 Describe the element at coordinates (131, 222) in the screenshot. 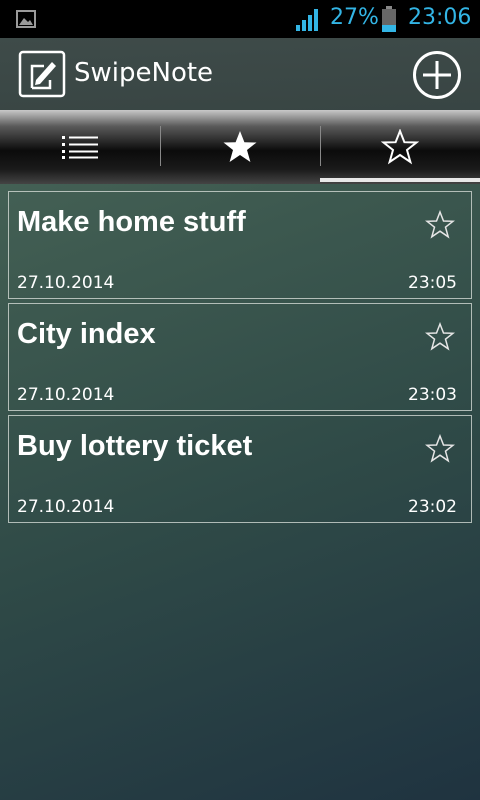

I see `note-title: Make home stuff` at that location.